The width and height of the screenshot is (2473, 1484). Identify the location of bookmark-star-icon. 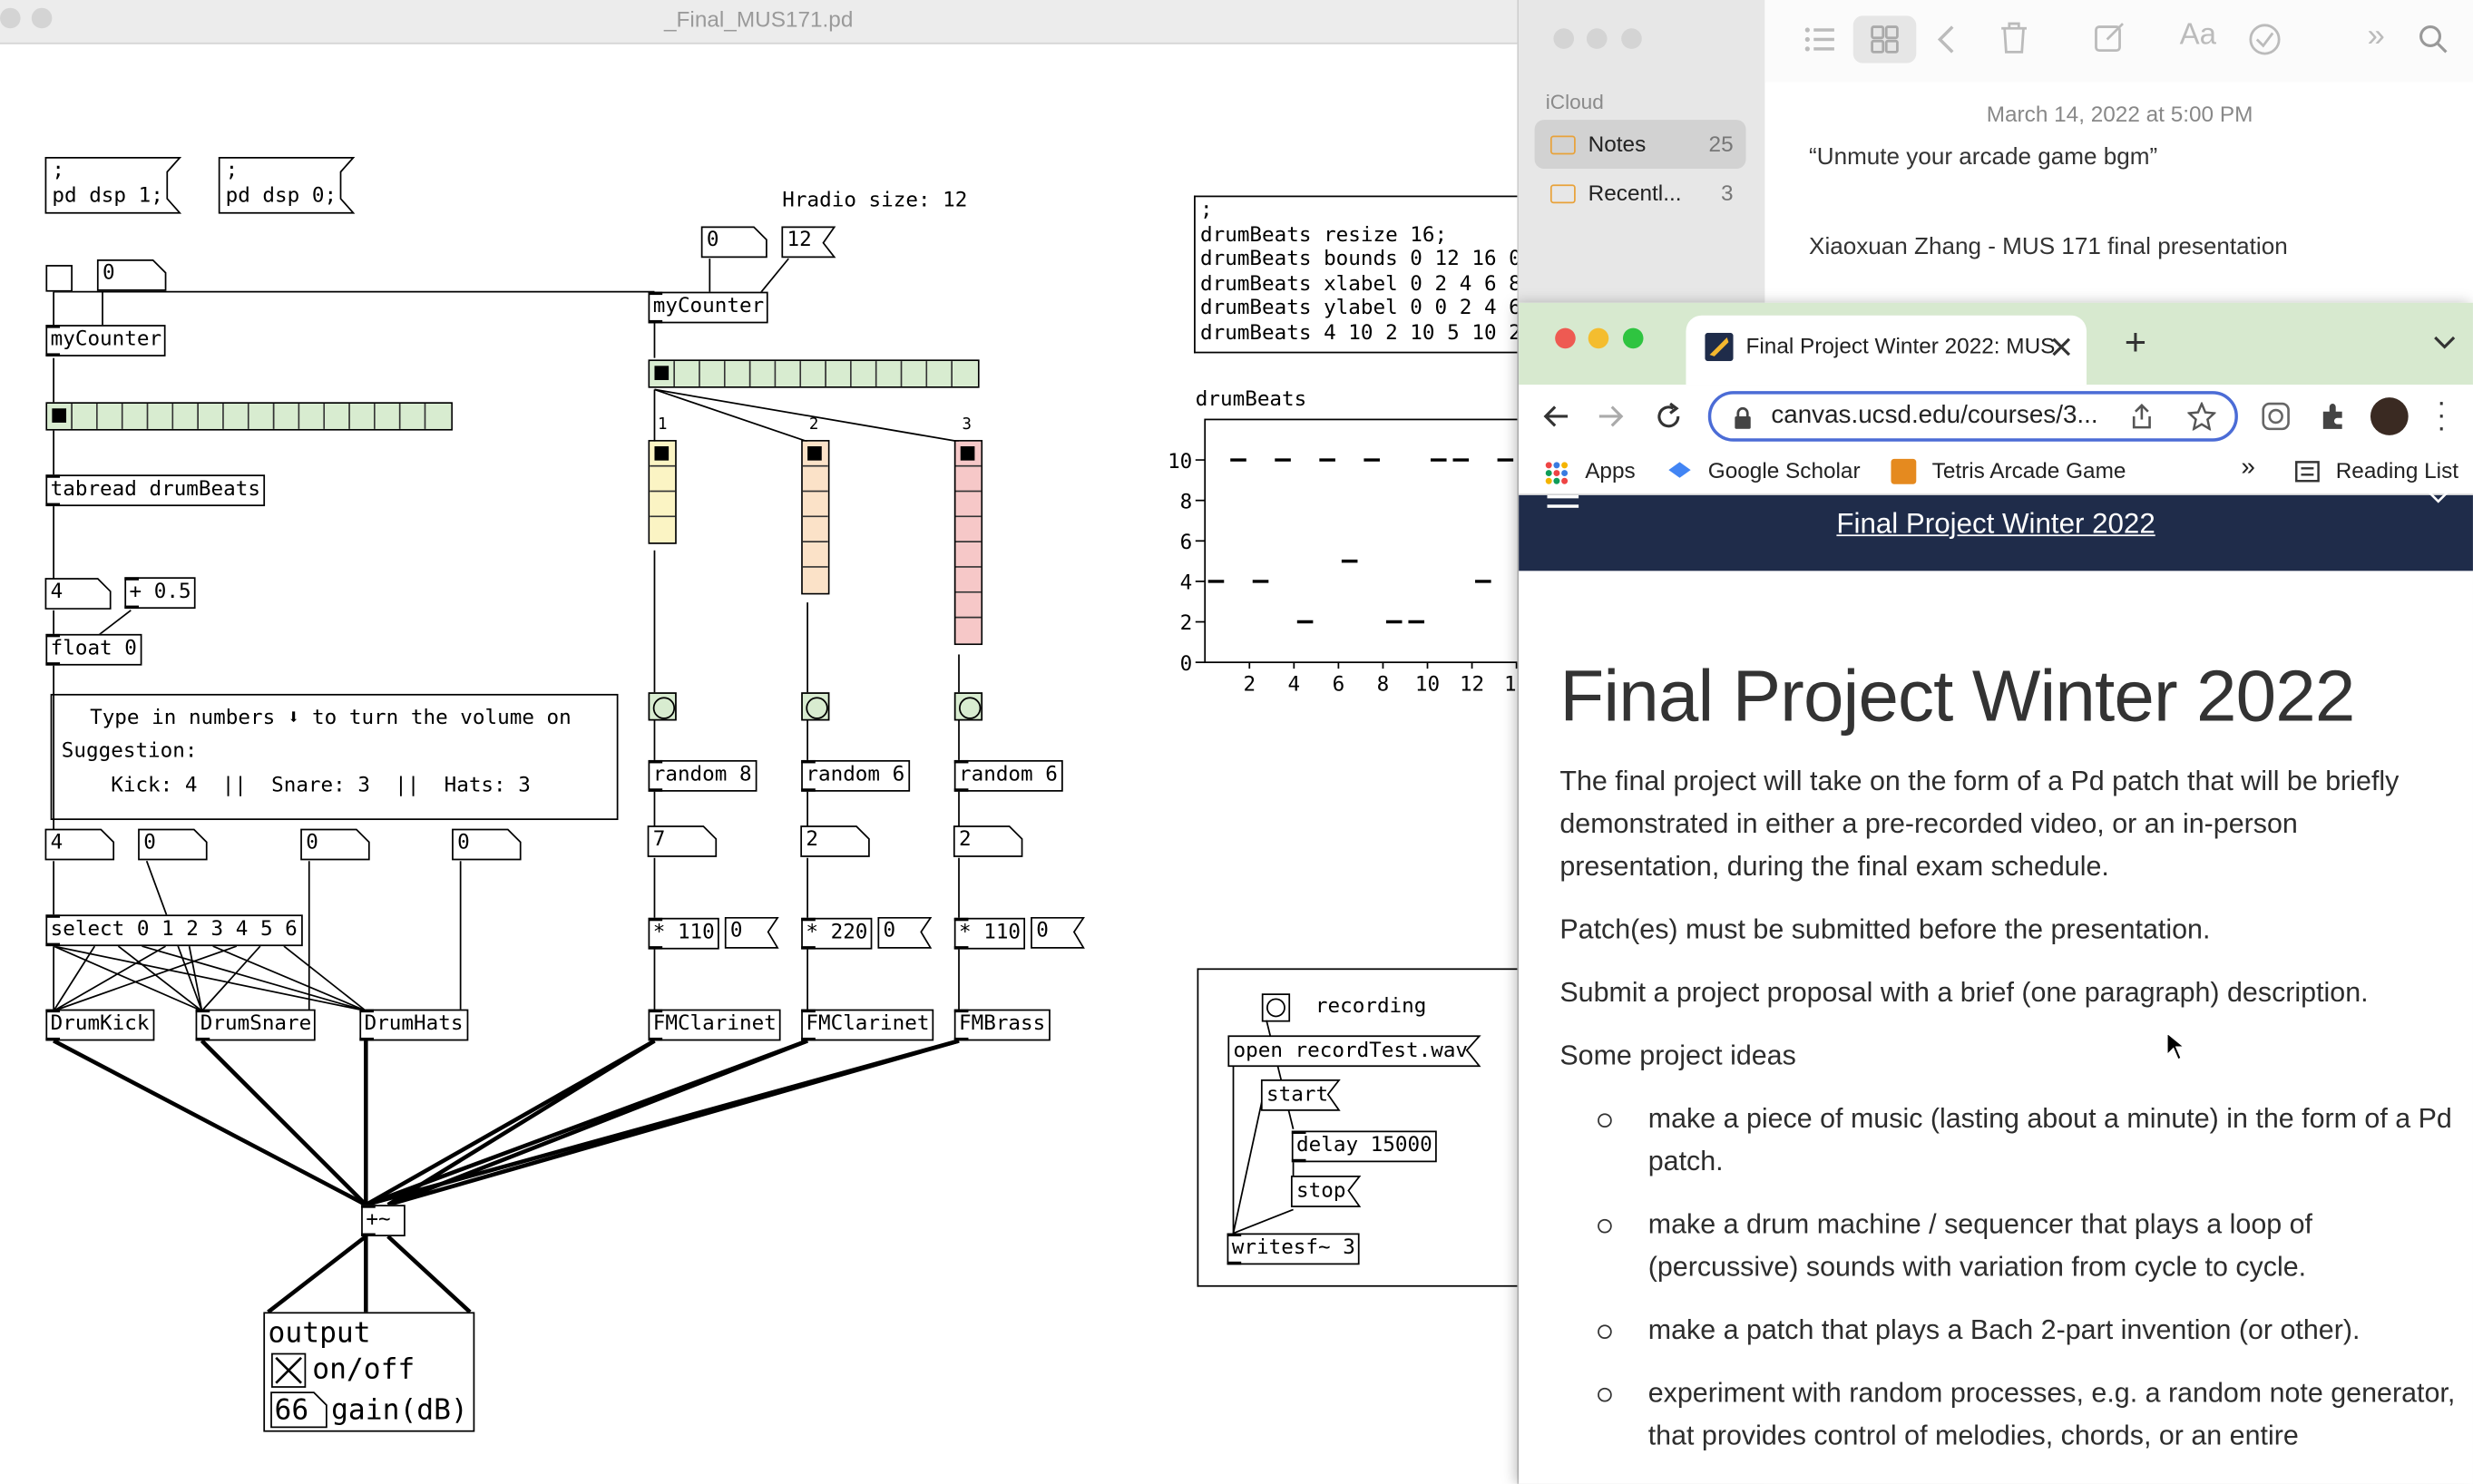
(2201, 416).